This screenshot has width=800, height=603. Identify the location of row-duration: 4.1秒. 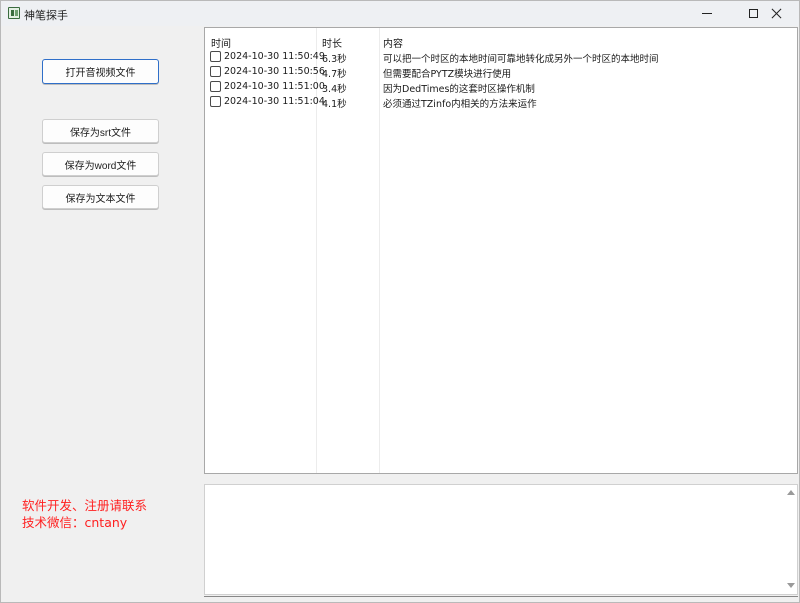
(334, 104).